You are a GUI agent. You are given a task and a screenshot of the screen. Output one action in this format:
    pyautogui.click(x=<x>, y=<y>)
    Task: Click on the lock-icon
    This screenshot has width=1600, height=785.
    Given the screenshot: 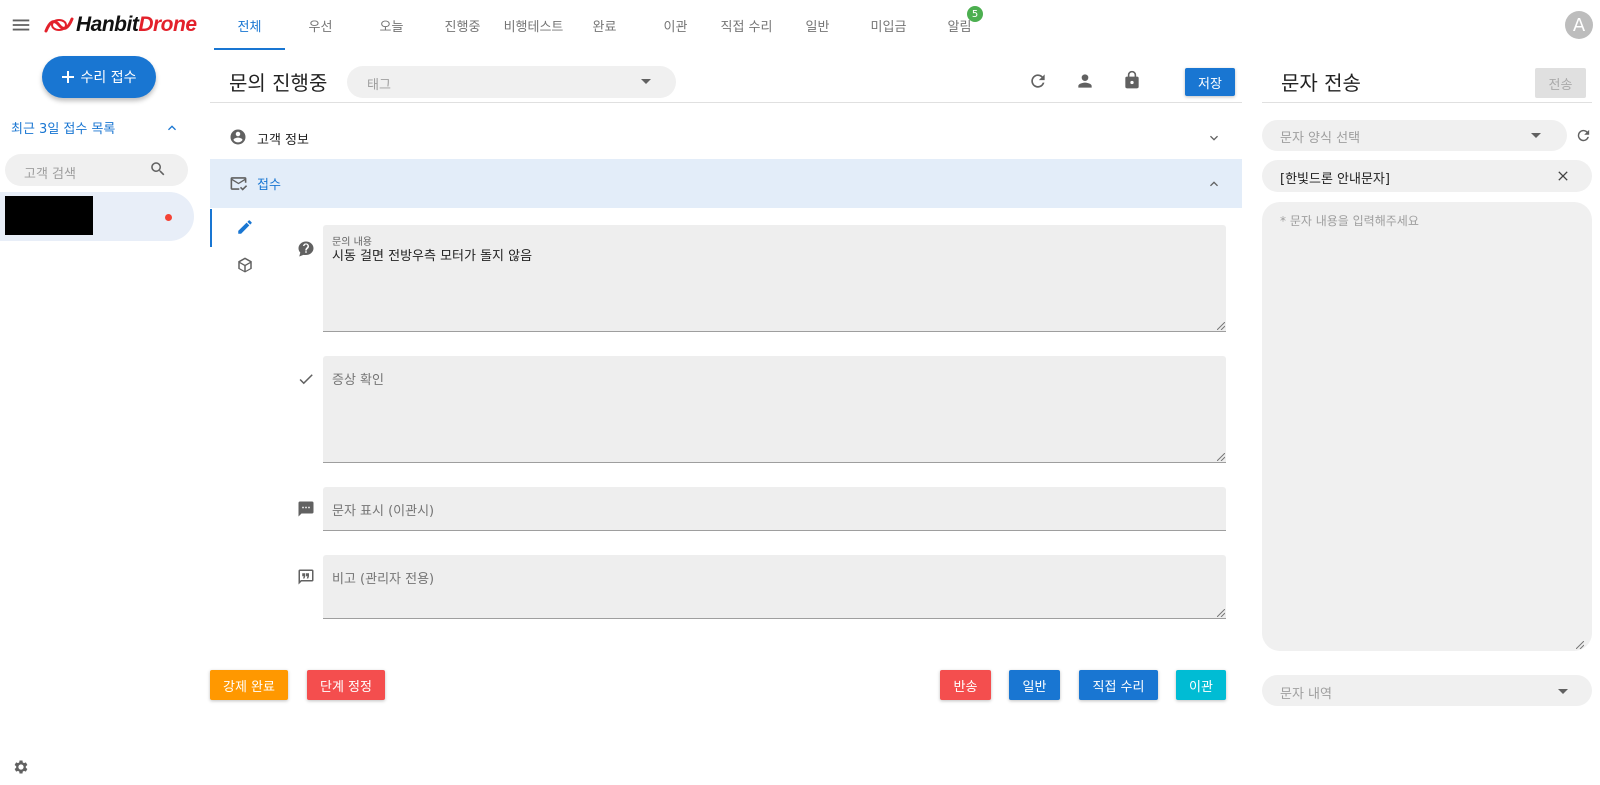 What is the action you would take?
    pyautogui.click(x=1132, y=80)
    